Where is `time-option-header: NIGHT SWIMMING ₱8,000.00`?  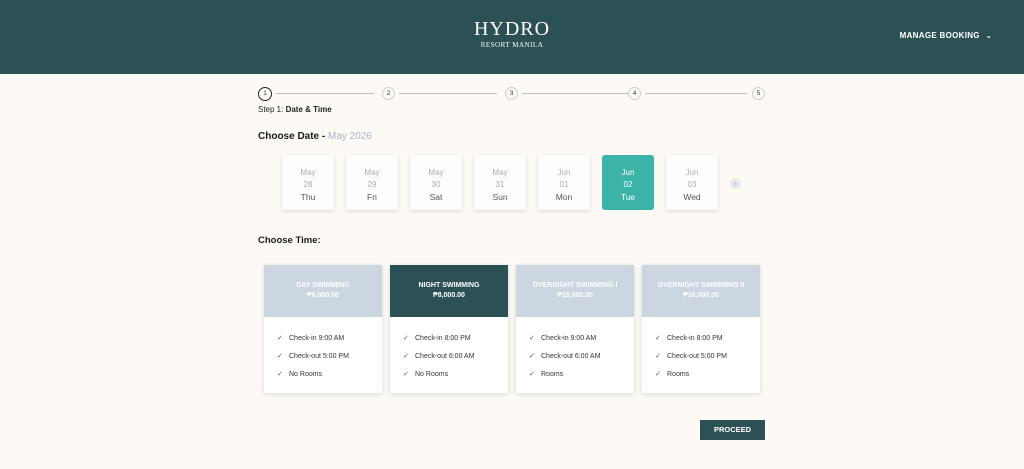 time-option-header: NIGHT SWIMMING ₱8,000.00 is located at coordinates (449, 291).